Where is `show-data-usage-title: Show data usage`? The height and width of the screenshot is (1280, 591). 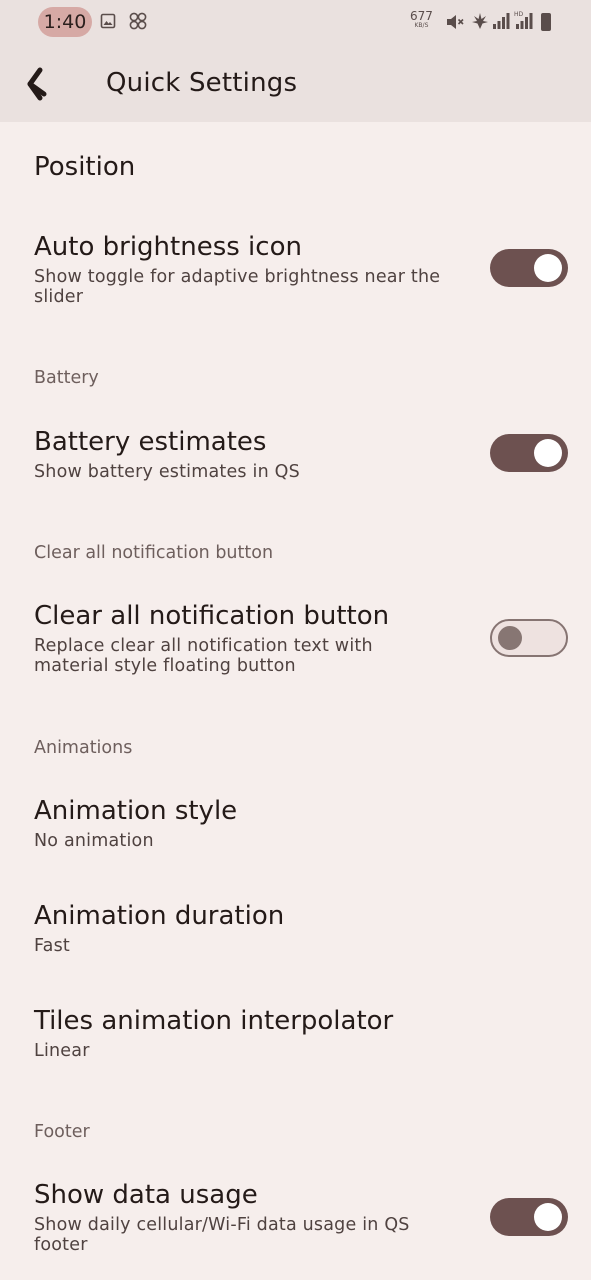
show-data-usage-title: Show data usage is located at coordinates (146, 1195).